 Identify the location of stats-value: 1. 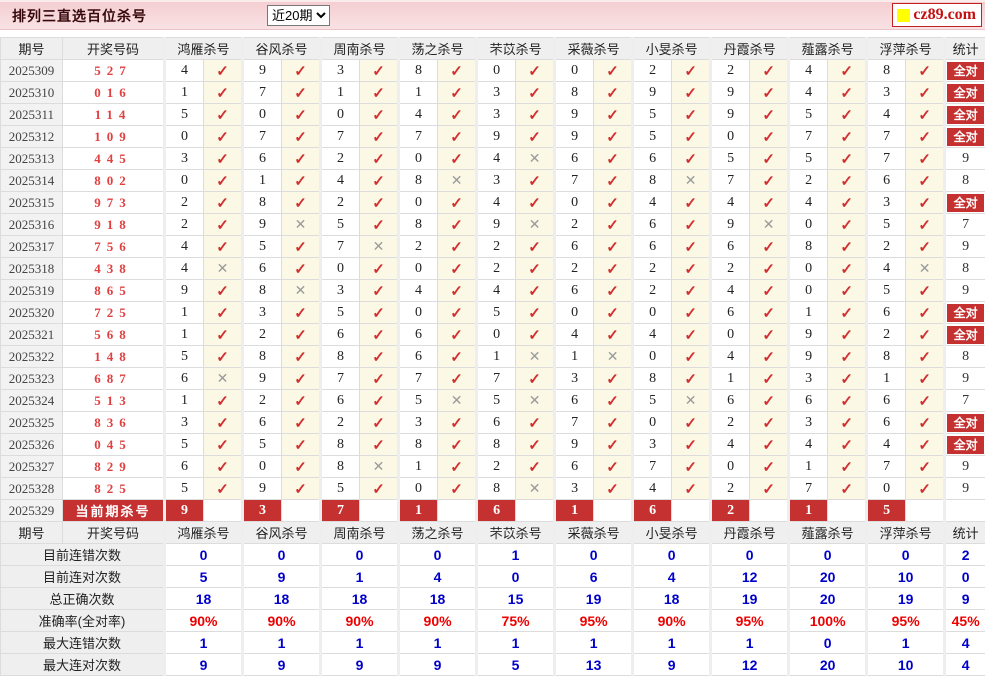
(905, 642).